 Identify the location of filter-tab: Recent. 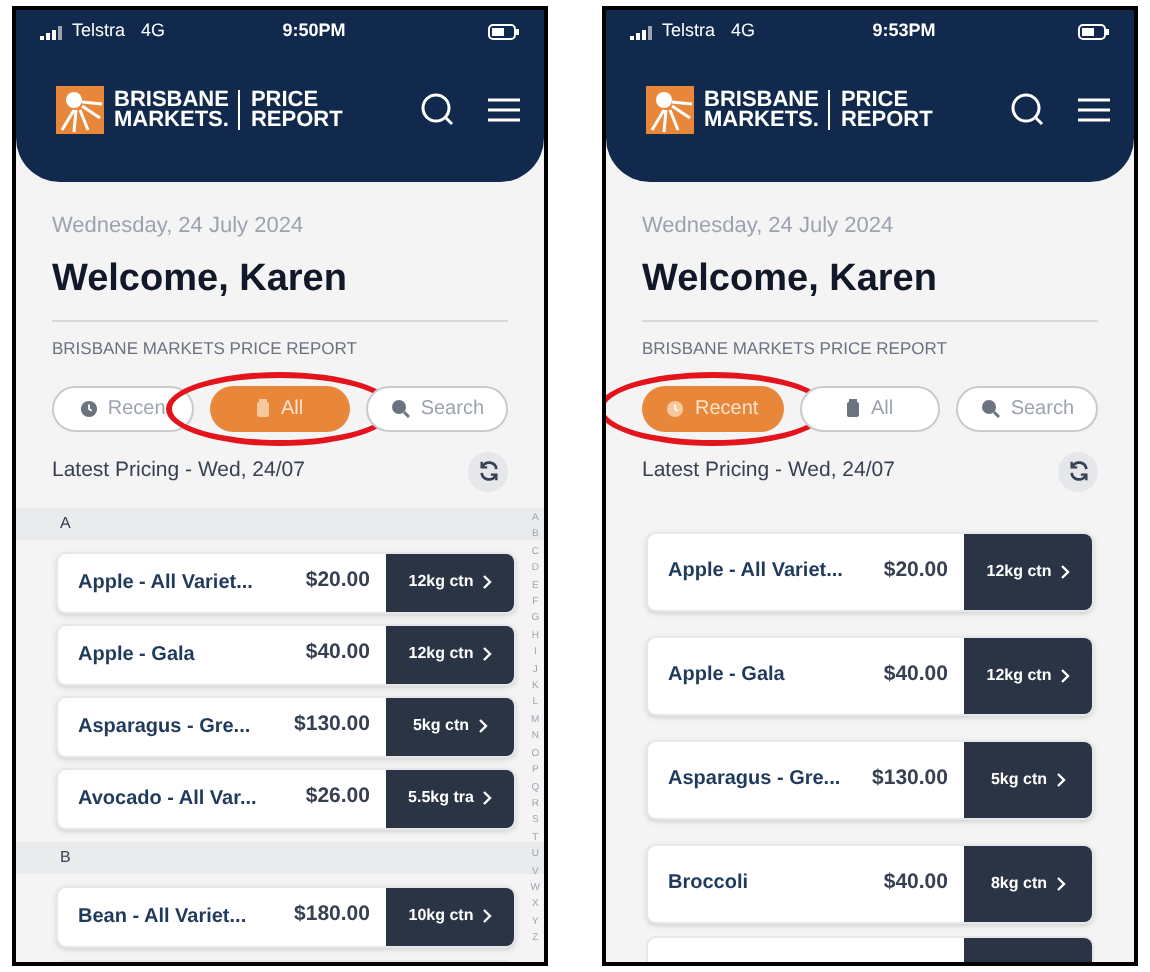
(713, 408).